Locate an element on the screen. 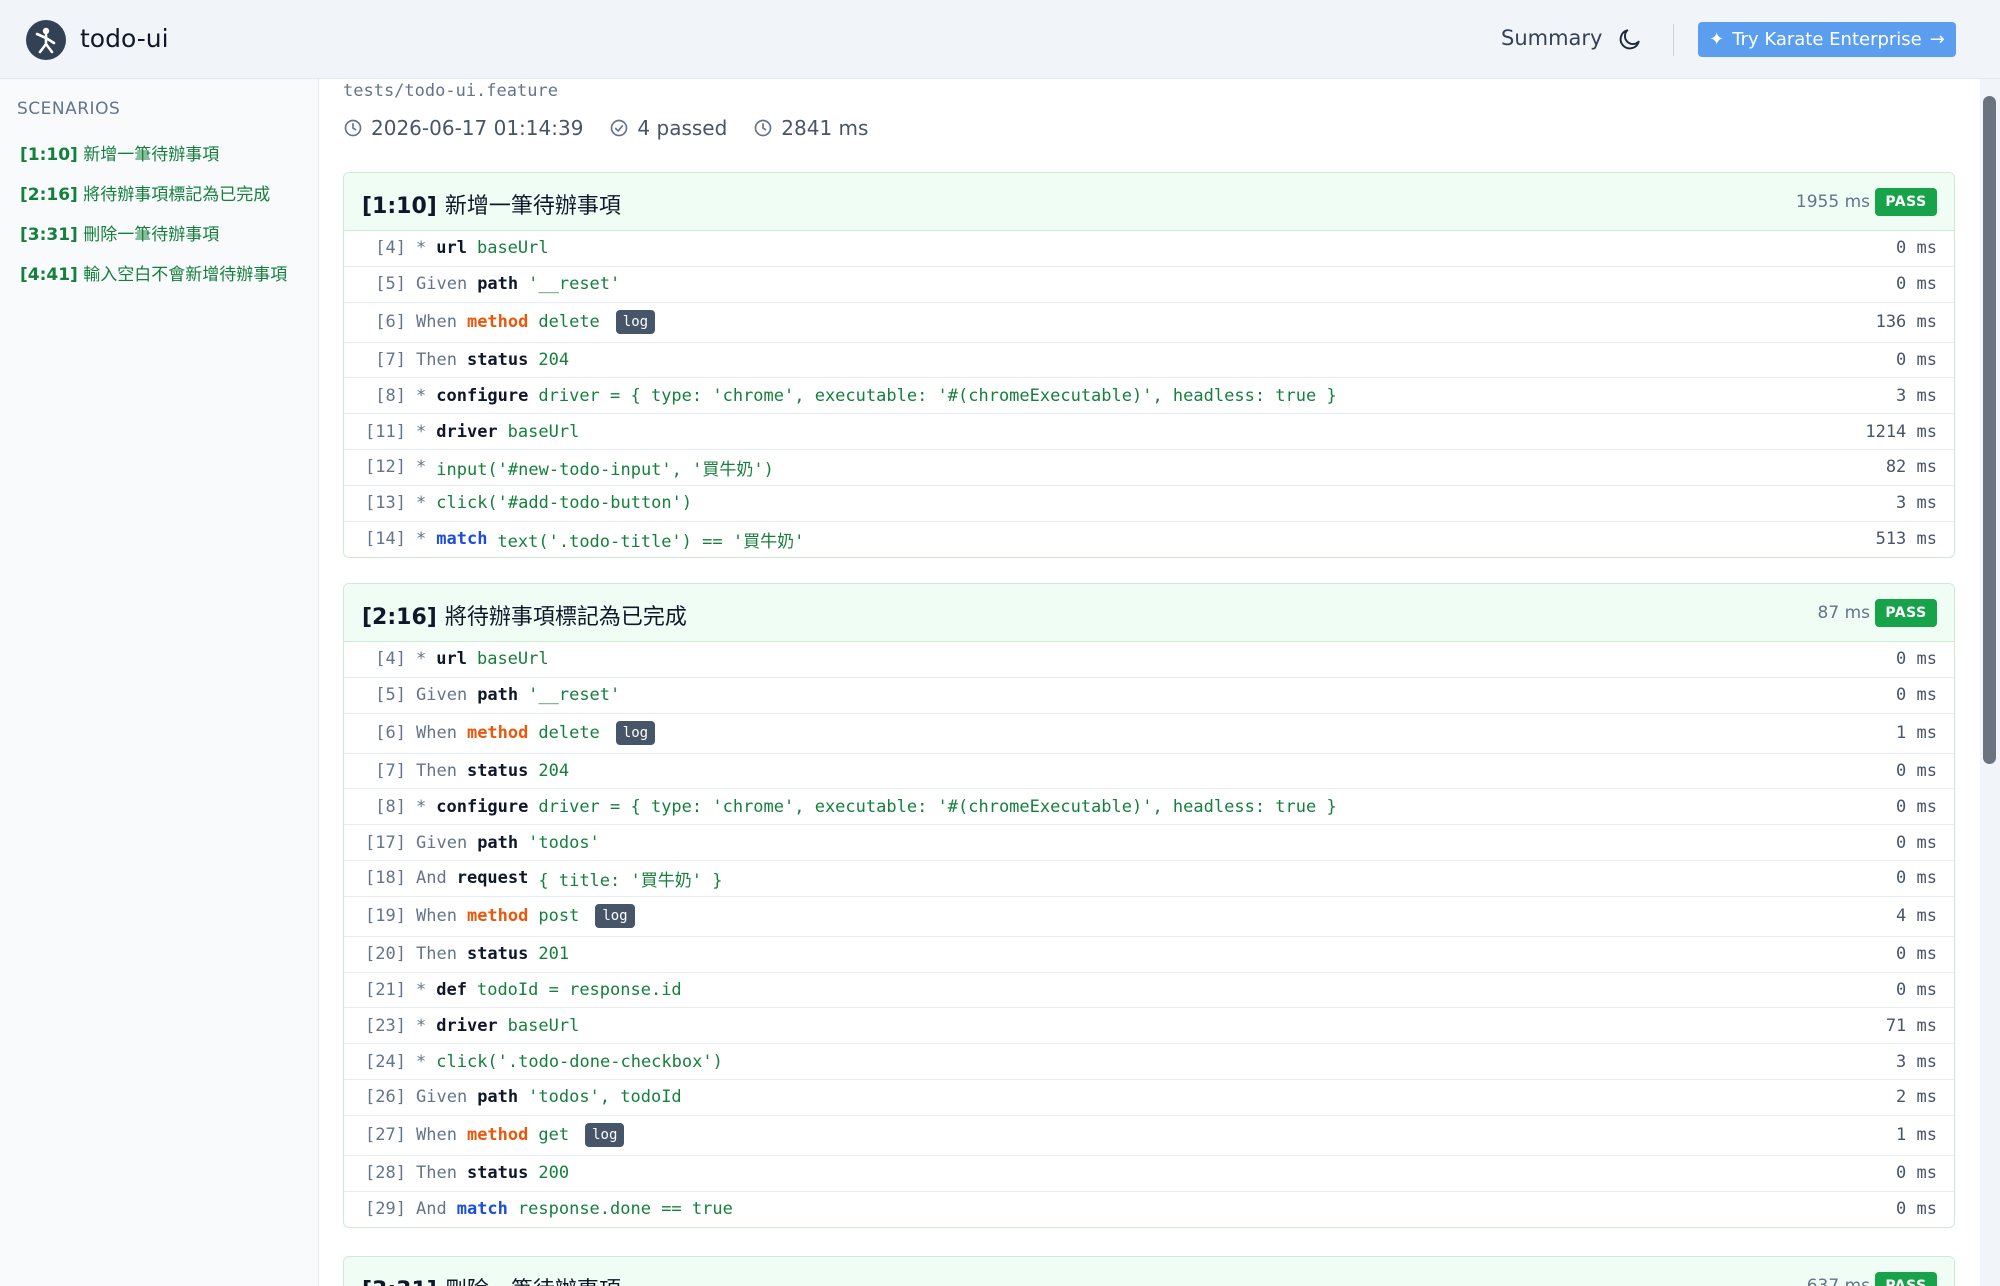 Image resolution: width=2000 pixels, height=1286 pixels. scenario-label: 將待辦事項標記為已完成 is located at coordinates (177, 195).